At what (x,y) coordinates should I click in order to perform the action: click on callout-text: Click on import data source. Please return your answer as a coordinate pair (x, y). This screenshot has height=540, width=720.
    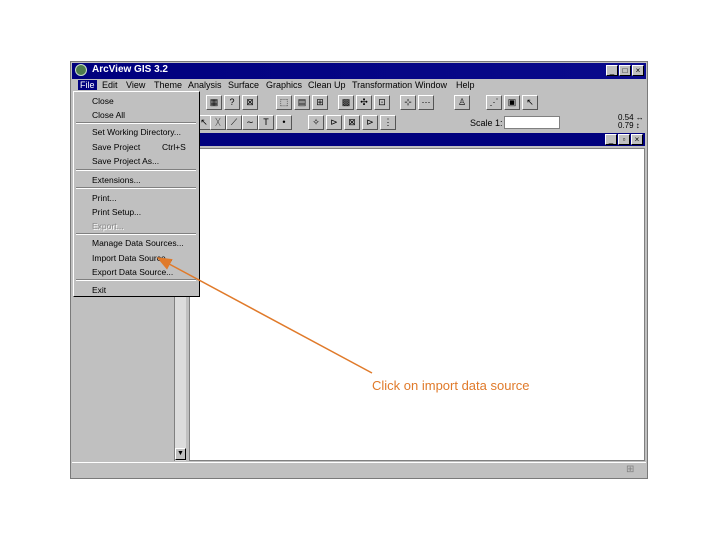
    Looking at the image, I should click on (451, 385).